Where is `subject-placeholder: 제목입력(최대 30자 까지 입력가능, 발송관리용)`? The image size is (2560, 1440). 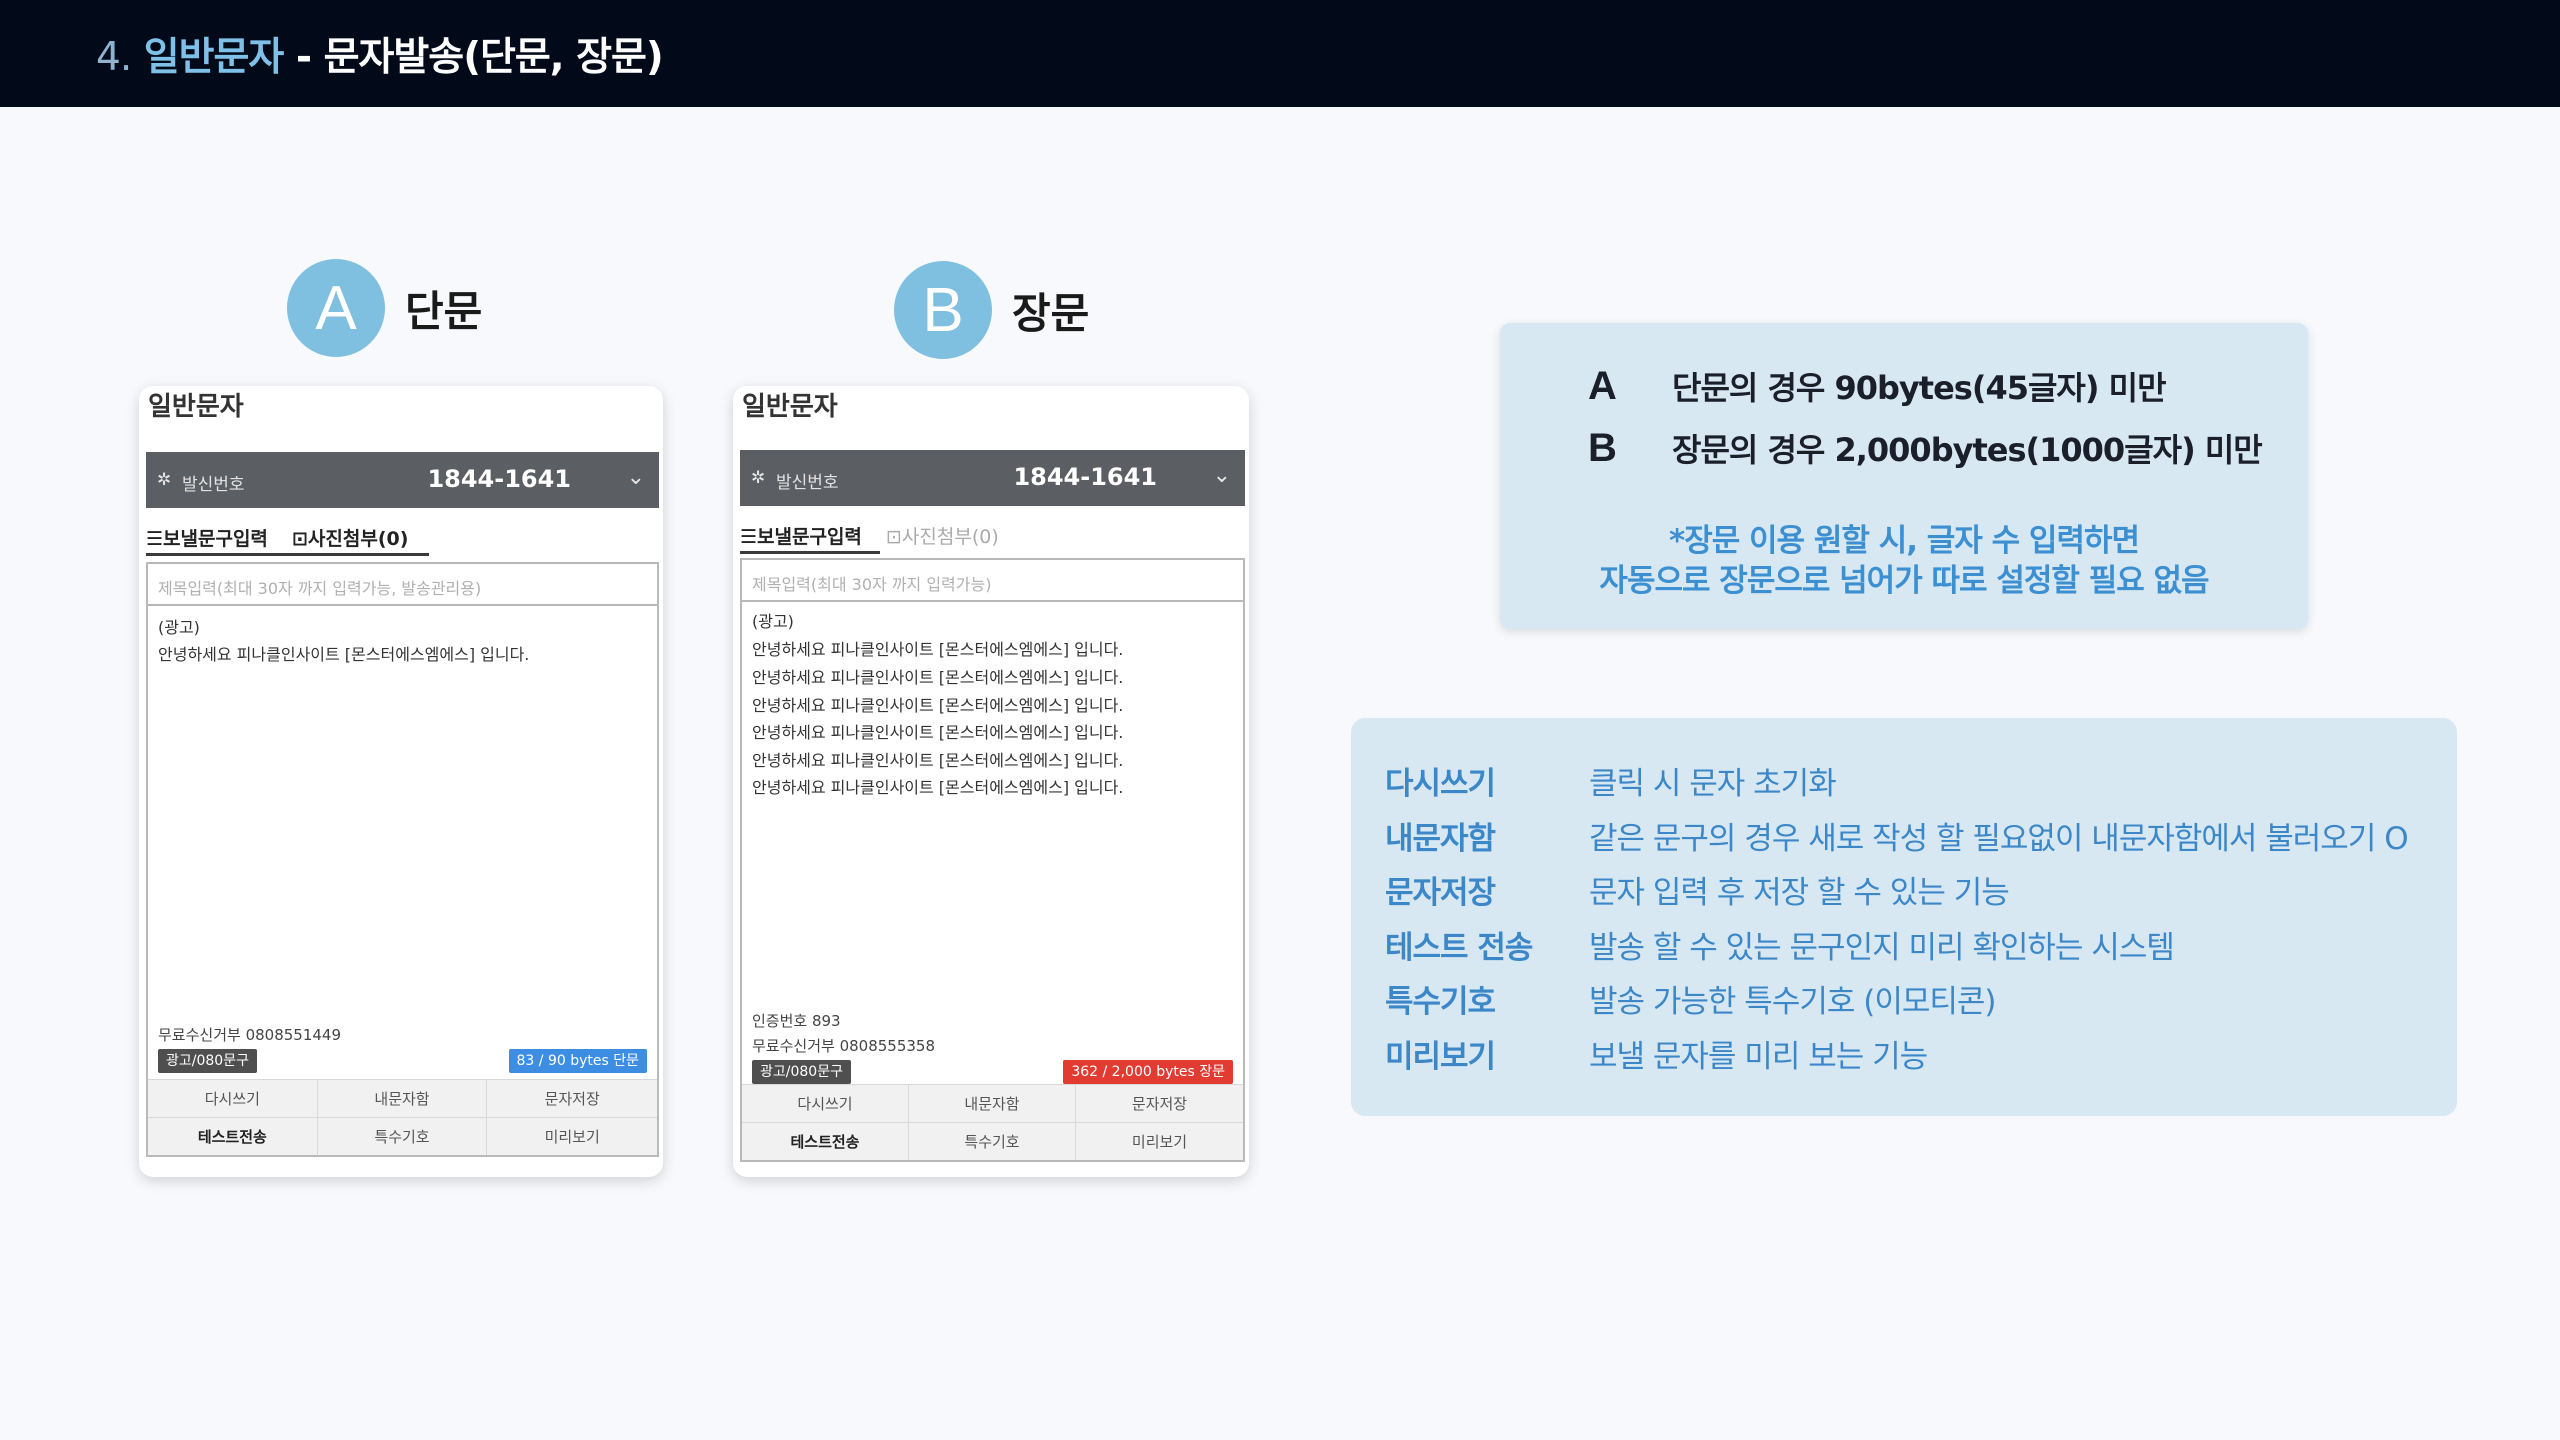
subject-placeholder: 제목입력(최대 30자 까지 입력가능, 발송관리용) is located at coordinates (320, 588).